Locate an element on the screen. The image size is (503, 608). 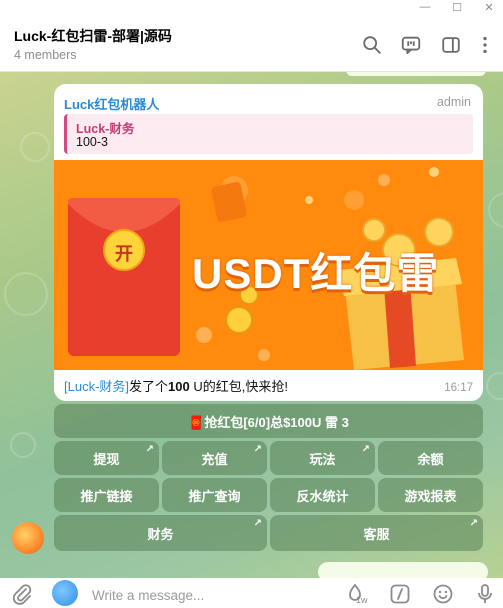
sidebar-toggle-icon is located at coordinates (451, 45).